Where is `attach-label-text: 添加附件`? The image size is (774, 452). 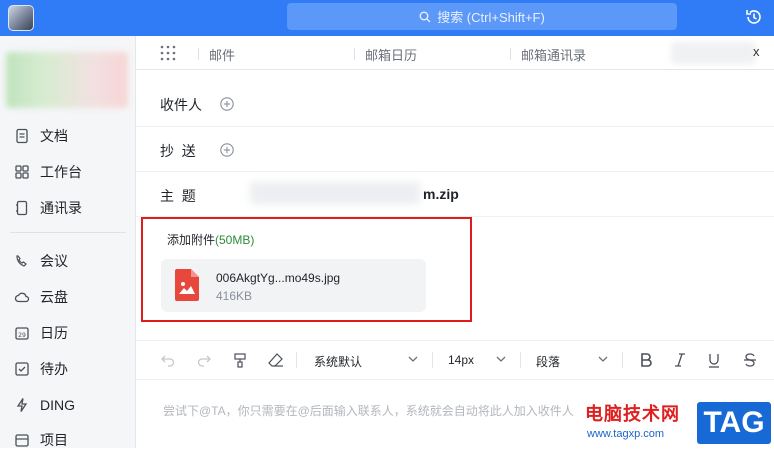
attach-label-text: 添加附件 is located at coordinates (191, 240).